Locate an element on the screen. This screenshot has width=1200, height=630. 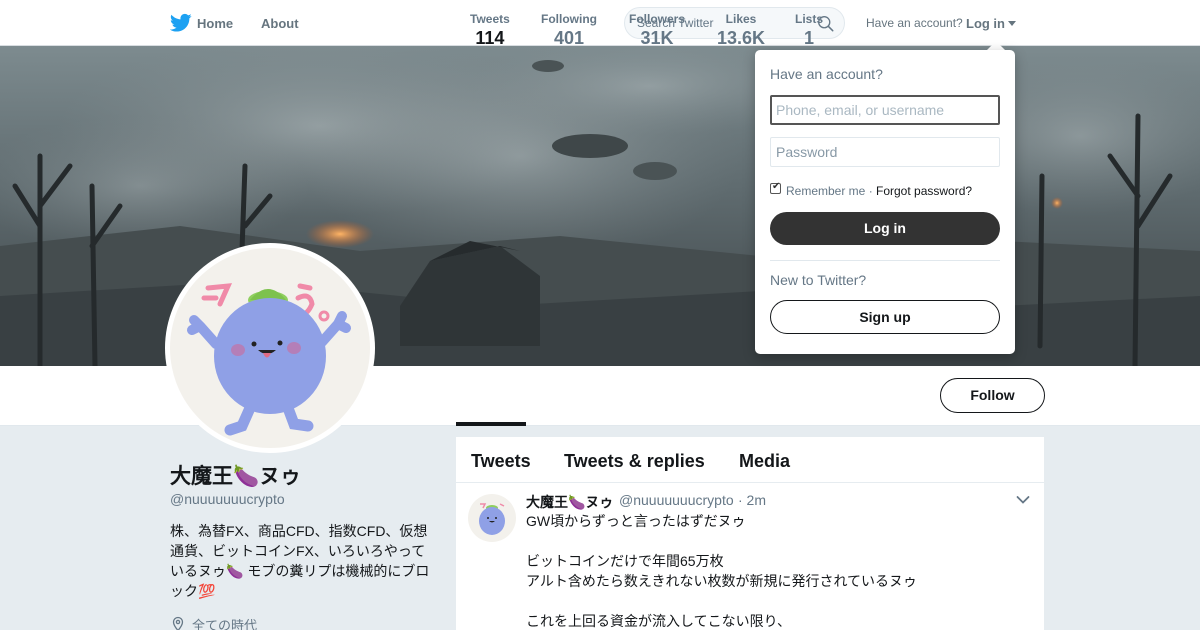
stat-value: 31K is located at coordinates (657, 38).